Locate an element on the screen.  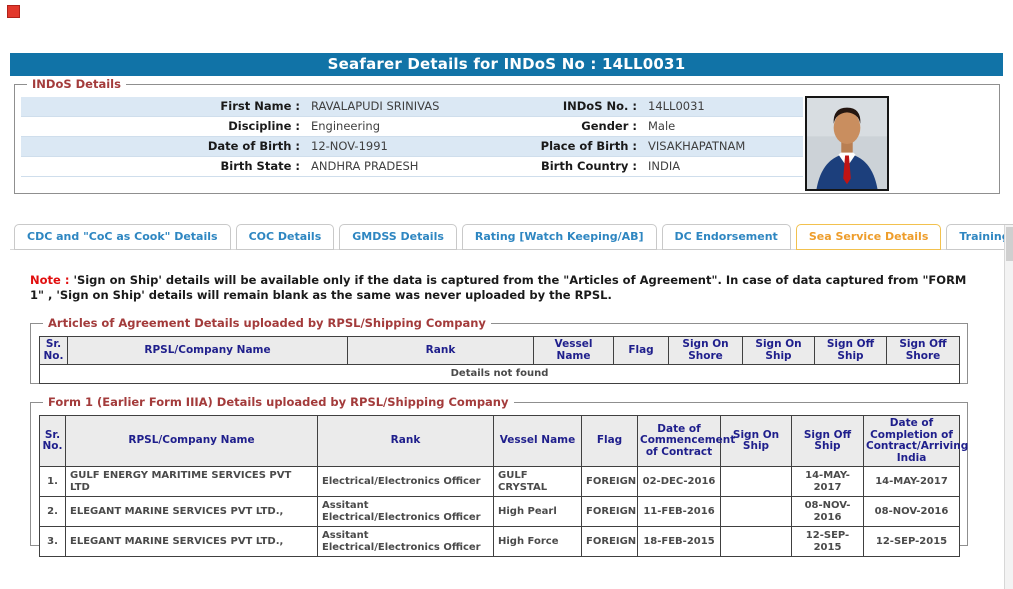
indos-no-label: INDoS No. : is located at coordinates (599, 106).